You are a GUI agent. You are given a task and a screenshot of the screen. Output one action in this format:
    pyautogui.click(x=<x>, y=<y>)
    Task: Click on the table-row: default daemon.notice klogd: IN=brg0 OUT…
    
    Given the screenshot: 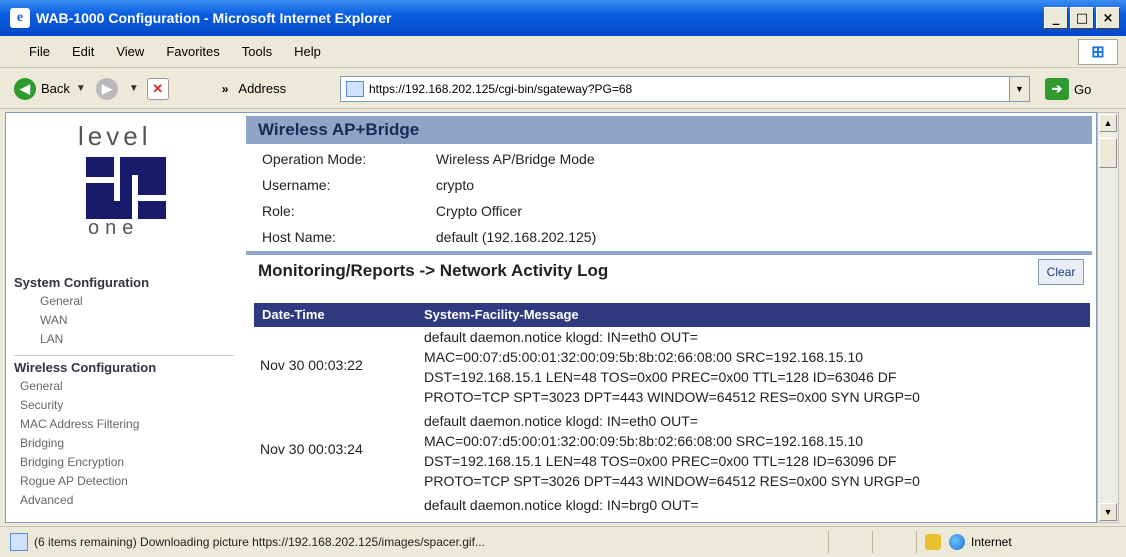 What is the action you would take?
    pyautogui.click(x=672, y=508)
    